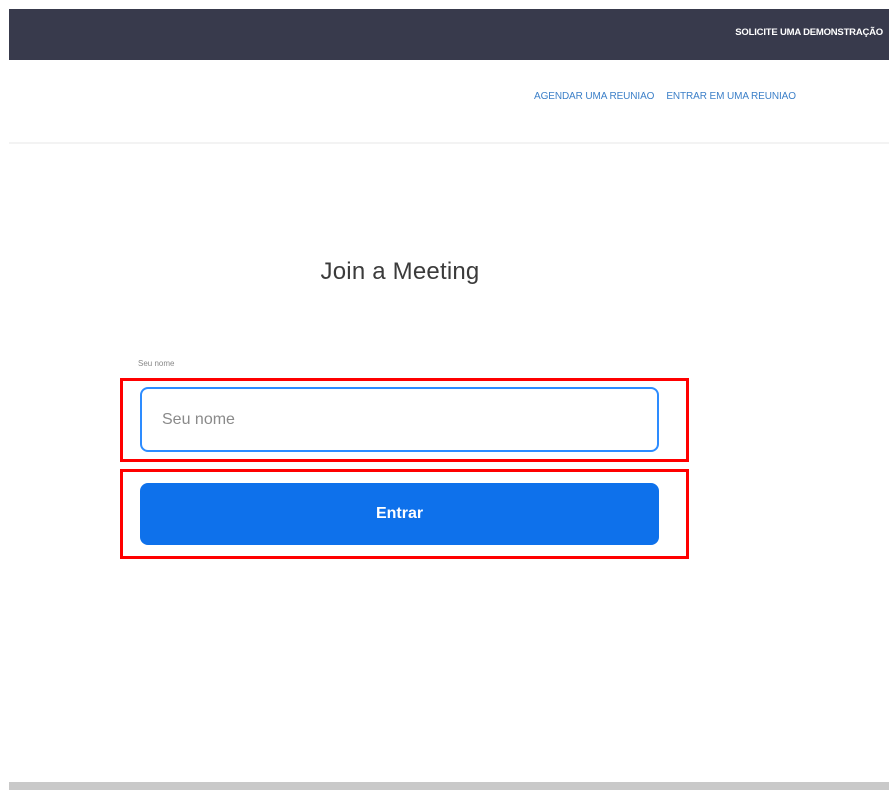 The image size is (889, 790). I want to click on join-button: Entrar, so click(399, 514).